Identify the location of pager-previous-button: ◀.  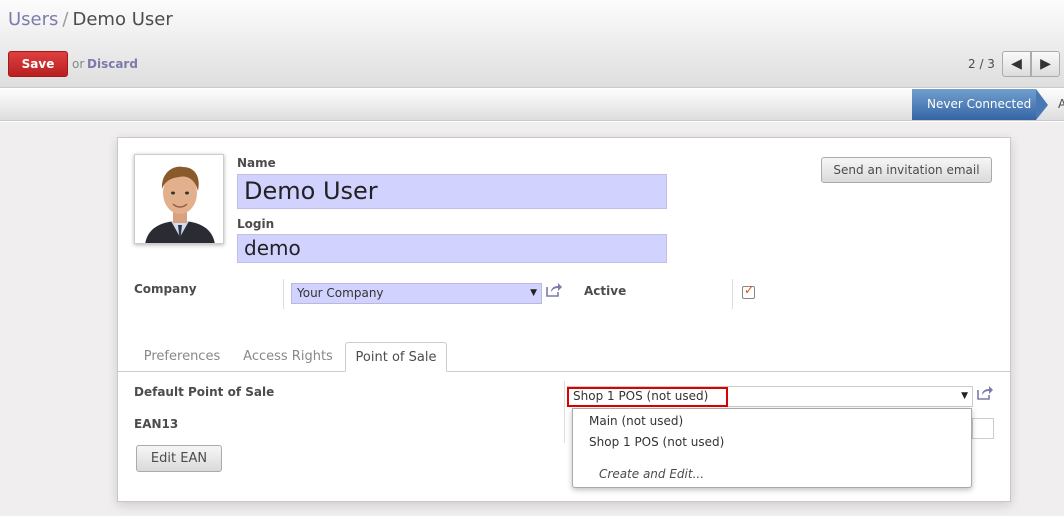
(1016, 64).